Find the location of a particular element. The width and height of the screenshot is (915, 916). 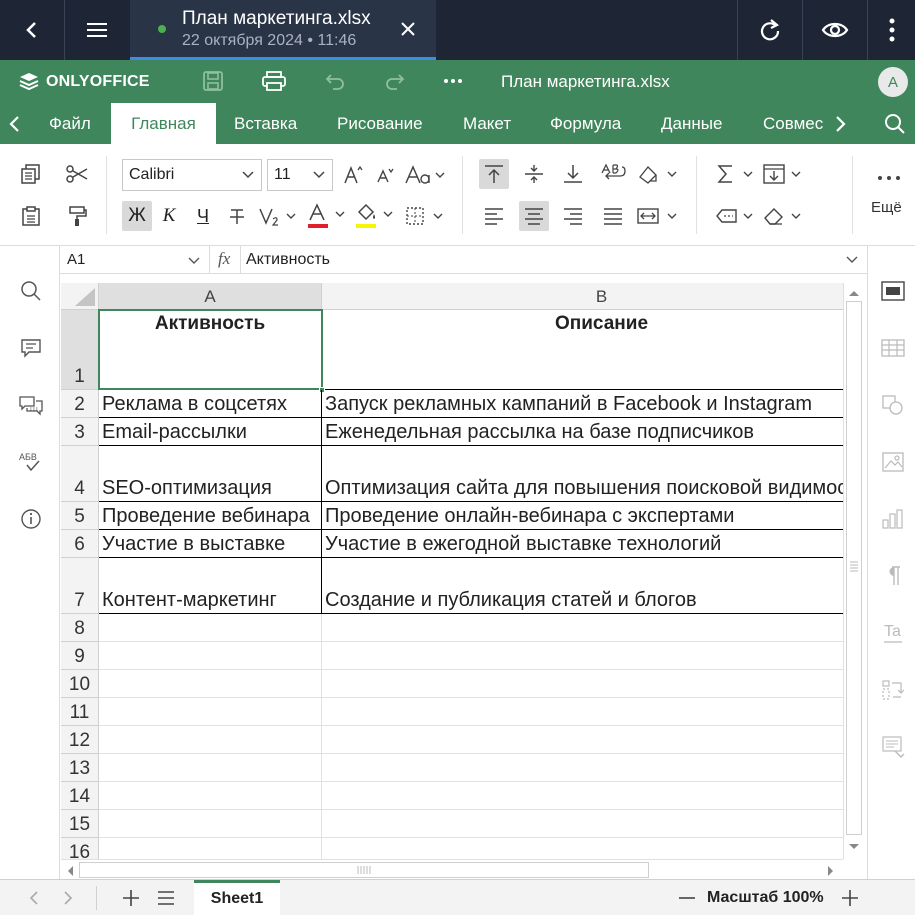

tab-file: Файл is located at coordinates (70, 123).